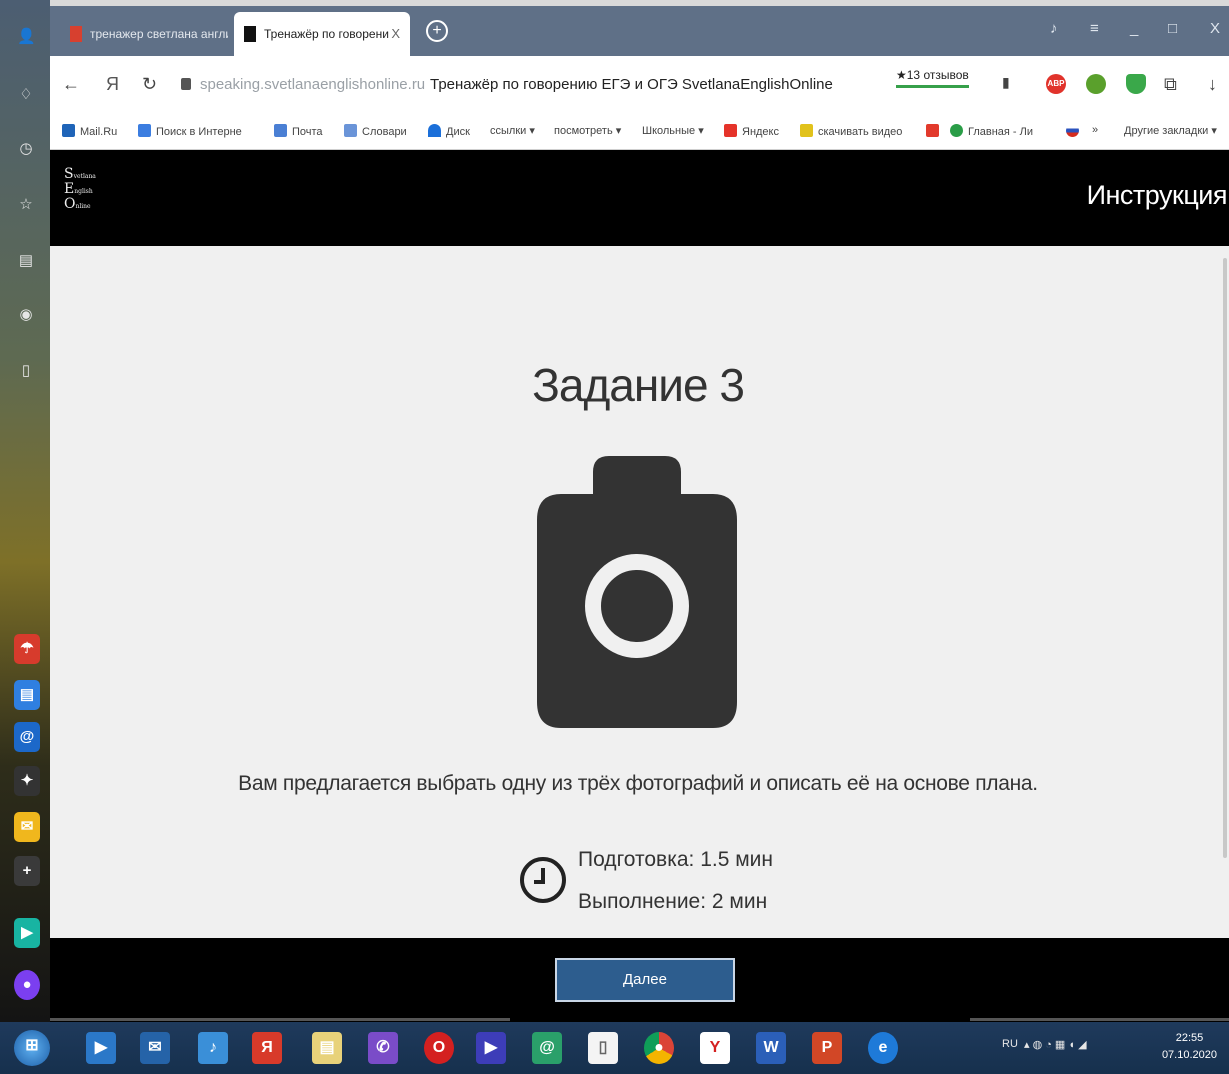 This screenshot has width=1229, height=1074. I want to click on maximize-button: □, so click(1172, 28).